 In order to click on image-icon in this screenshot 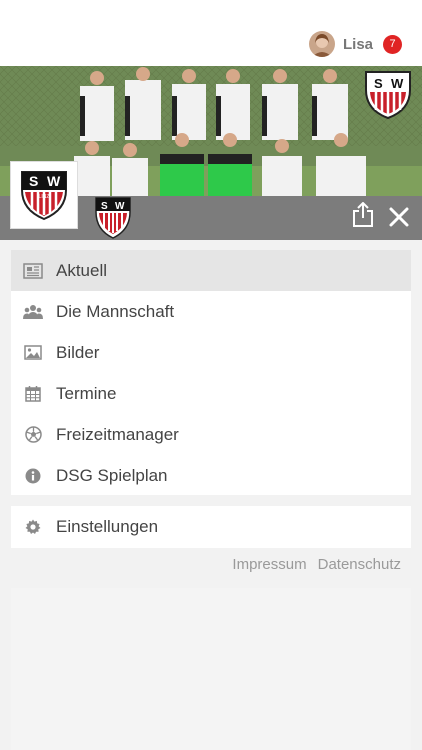, I will do `click(33, 353)`.